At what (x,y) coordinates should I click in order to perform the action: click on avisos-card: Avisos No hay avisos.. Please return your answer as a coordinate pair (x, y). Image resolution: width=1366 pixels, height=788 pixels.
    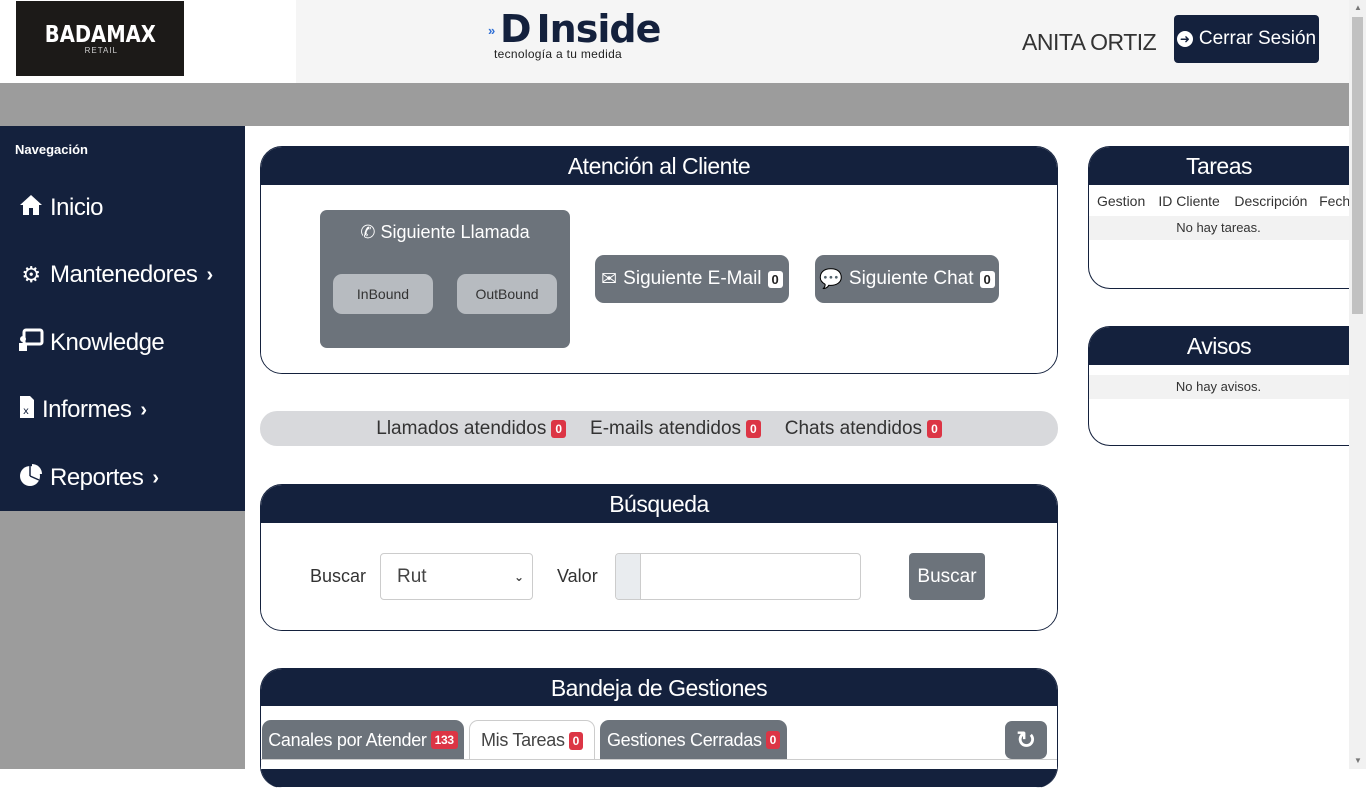
    Looking at the image, I should click on (1223, 386).